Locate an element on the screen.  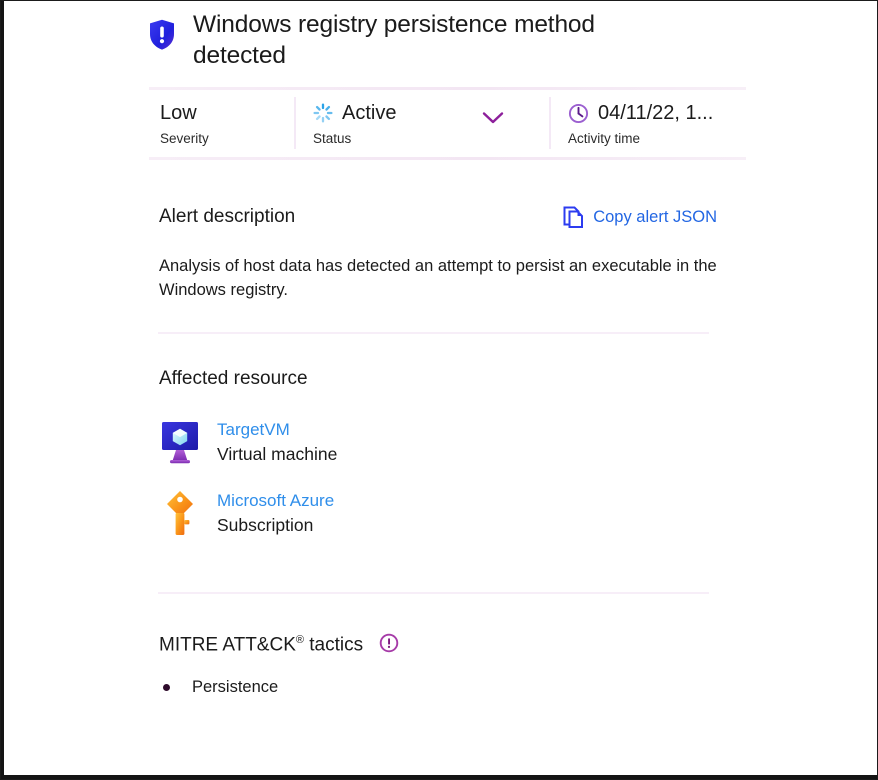
mitre-registered-mark: ® is located at coordinates (299, 640).